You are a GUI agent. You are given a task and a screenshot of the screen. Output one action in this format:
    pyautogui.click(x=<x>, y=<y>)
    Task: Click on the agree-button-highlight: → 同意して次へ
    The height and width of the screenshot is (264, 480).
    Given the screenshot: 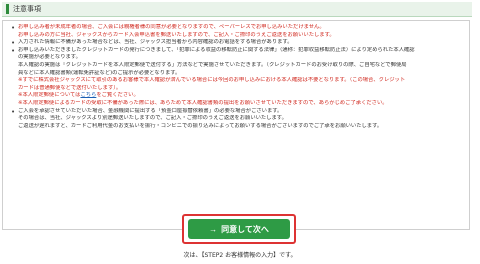 What is the action you would take?
    pyautogui.click(x=239, y=229)
    